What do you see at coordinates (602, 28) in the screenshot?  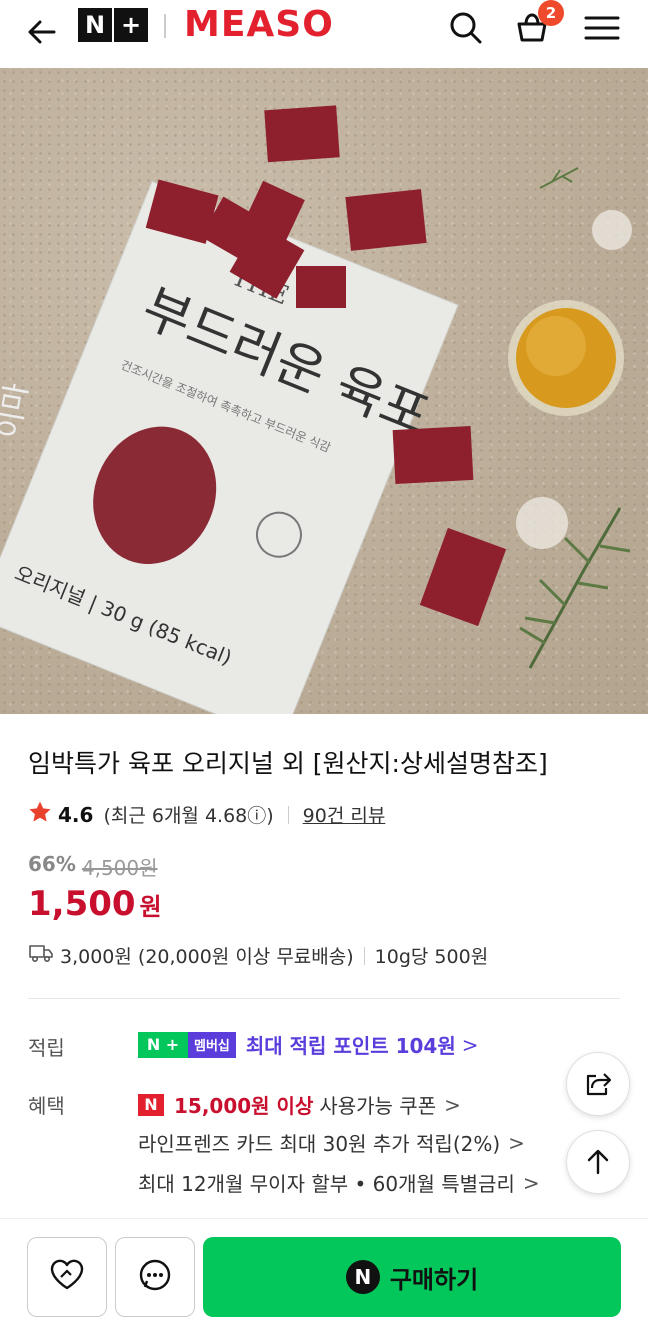 I see `menu-icon` at bounding box center [602, 28].